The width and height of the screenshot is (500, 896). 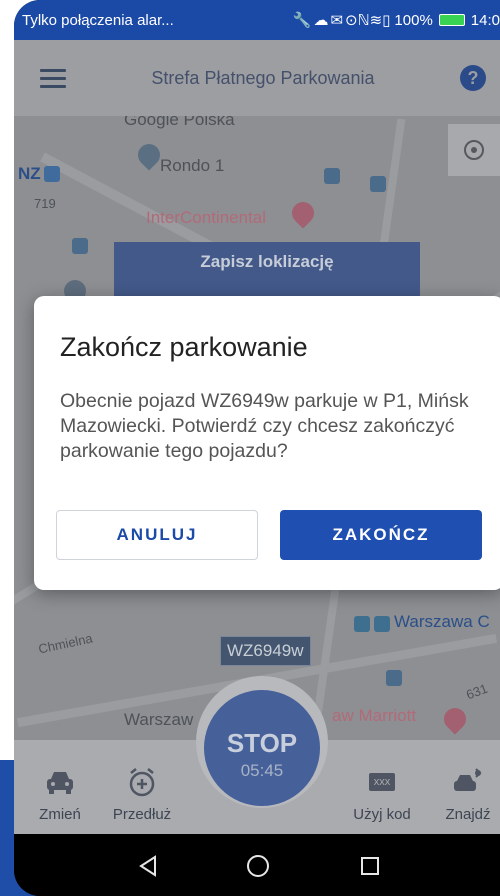 I want to click on app-bar: Strefa Płatnego Parkowania ?, so click(x=257, y=78).